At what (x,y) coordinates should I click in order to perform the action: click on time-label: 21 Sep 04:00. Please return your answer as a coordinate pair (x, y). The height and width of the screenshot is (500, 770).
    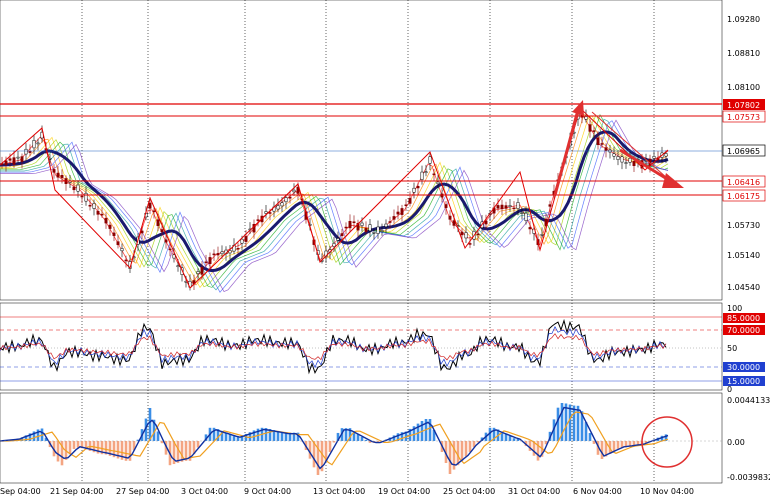
    Looking at the image, I should click on (76, 491).